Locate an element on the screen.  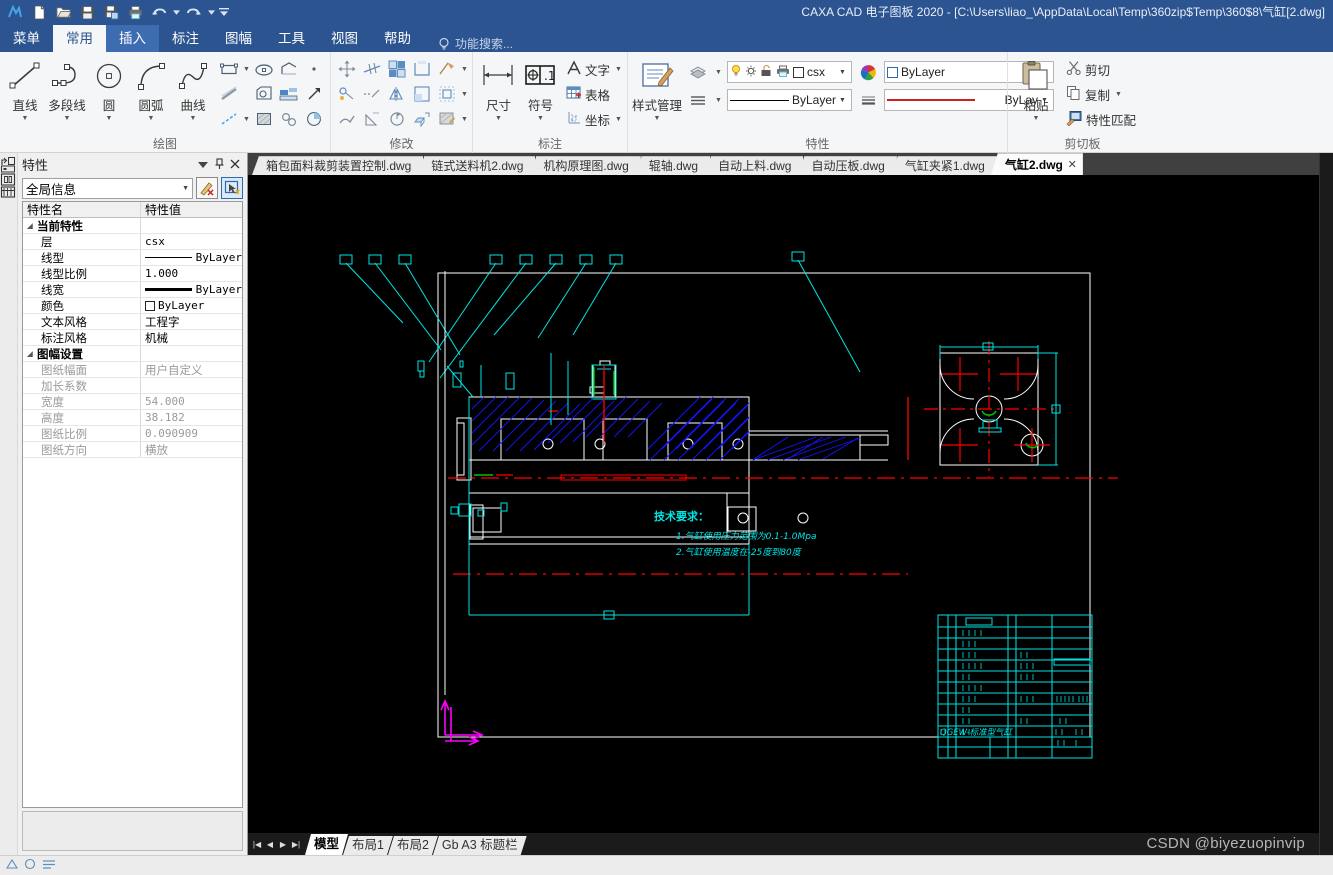
panel-pin-icon is located at coordinates (219, 164).